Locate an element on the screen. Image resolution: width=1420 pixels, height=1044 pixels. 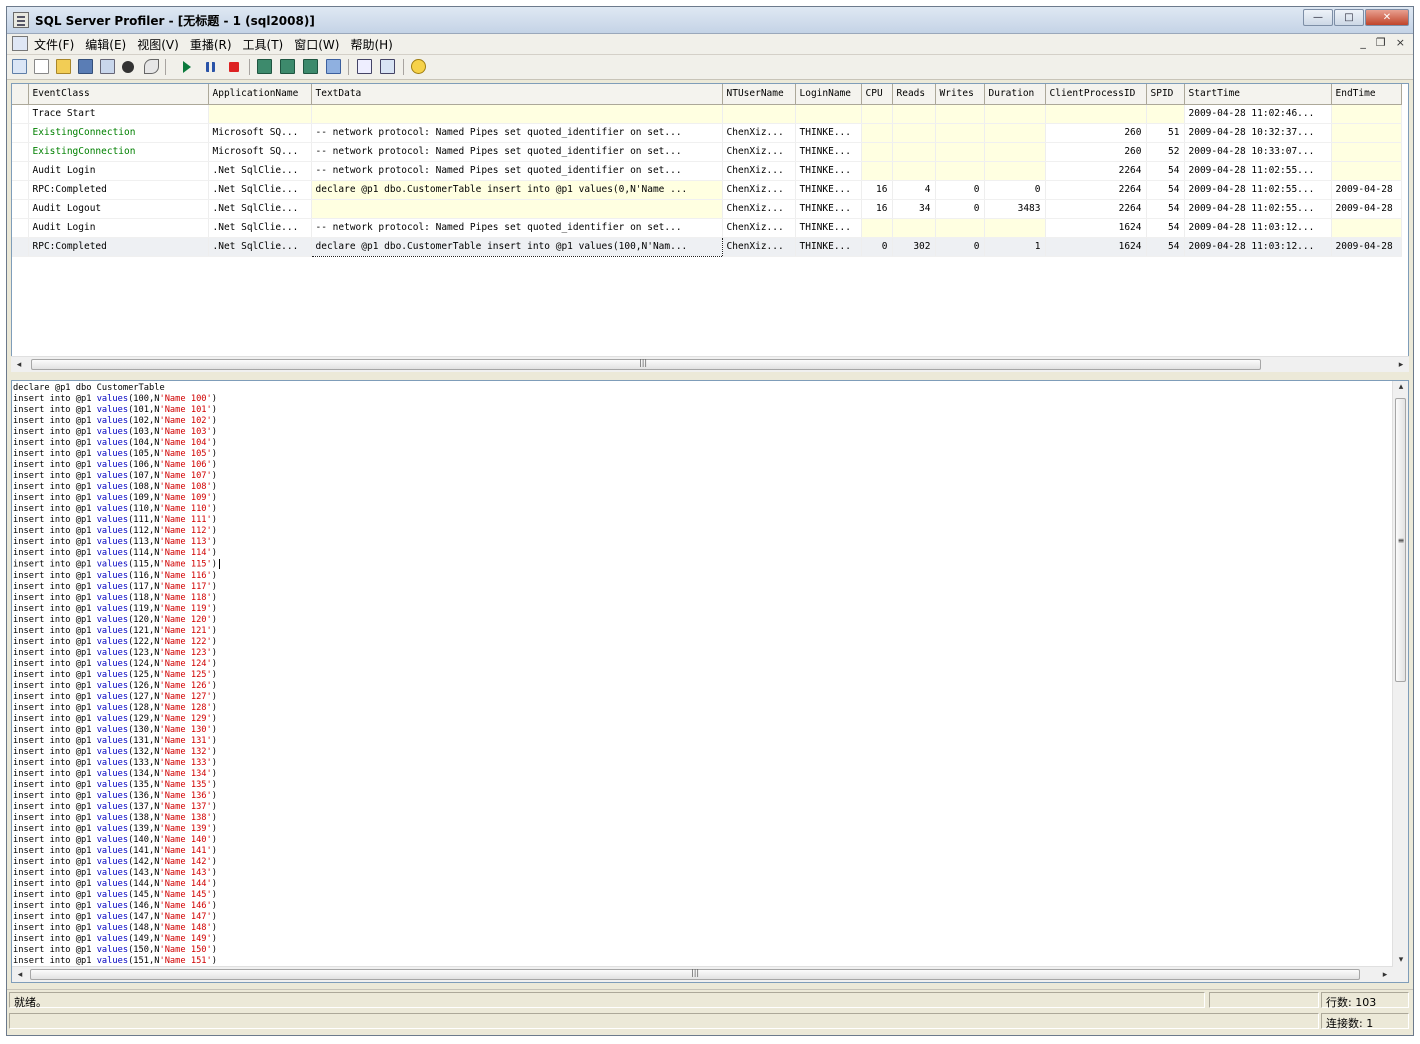
cell-endtime is located at coordinates (1366, 228).